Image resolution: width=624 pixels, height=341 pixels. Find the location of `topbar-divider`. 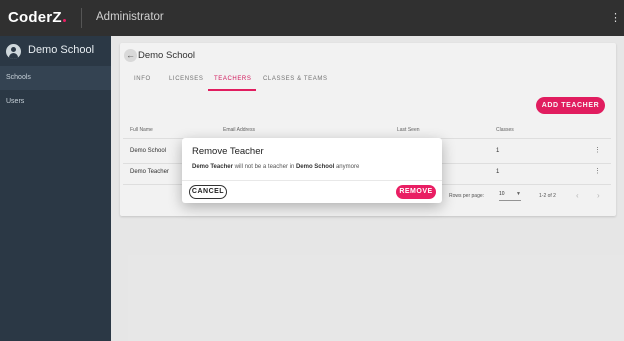

topbar-divider is located at coordinates (81, 18).